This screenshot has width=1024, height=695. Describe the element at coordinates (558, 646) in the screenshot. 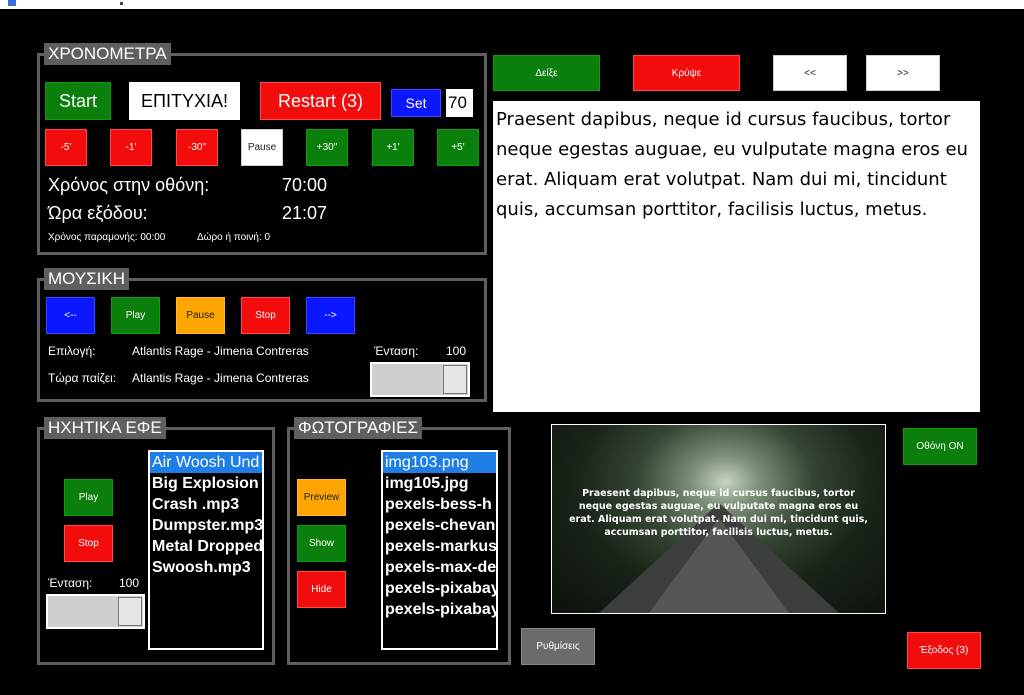

I see `settings-button: Ρυθμίσεις` at that location.